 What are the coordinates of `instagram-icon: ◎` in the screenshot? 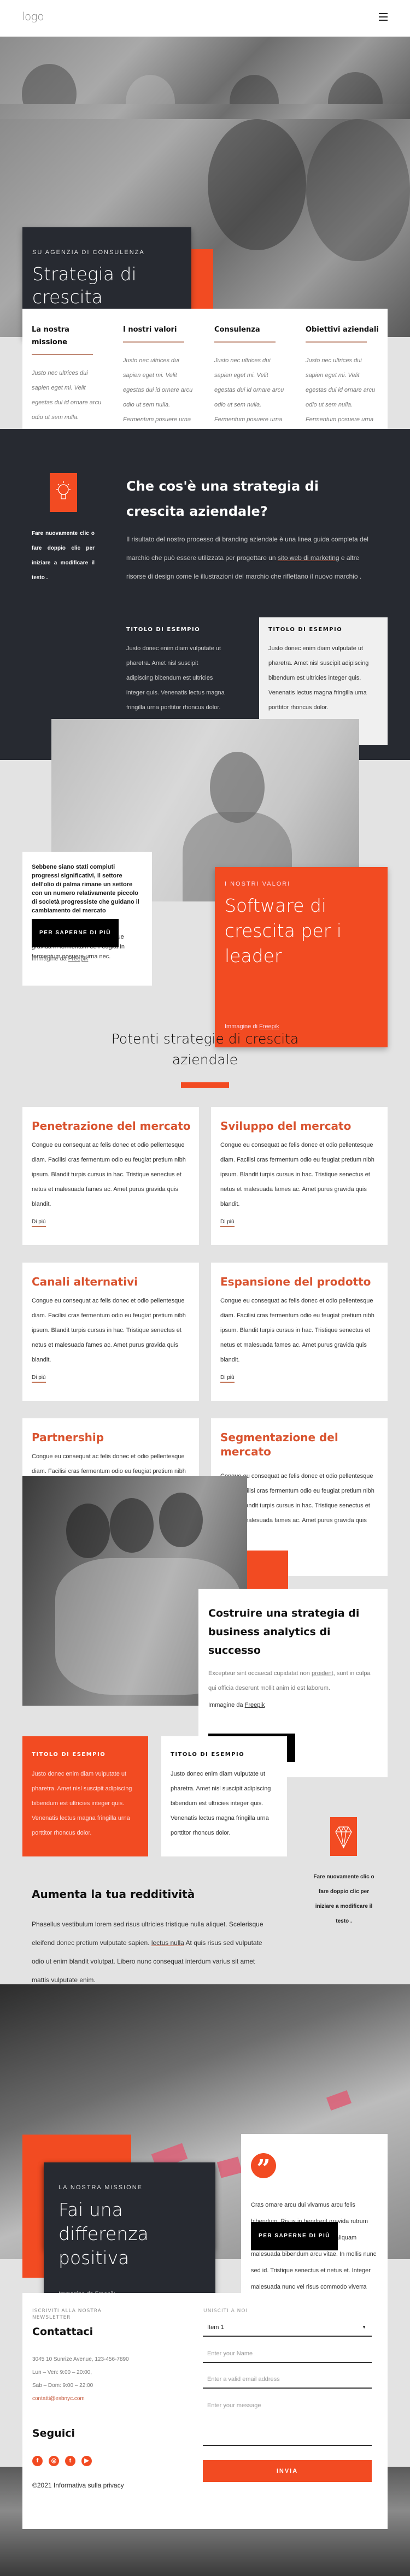 It's located at (54, 2461).